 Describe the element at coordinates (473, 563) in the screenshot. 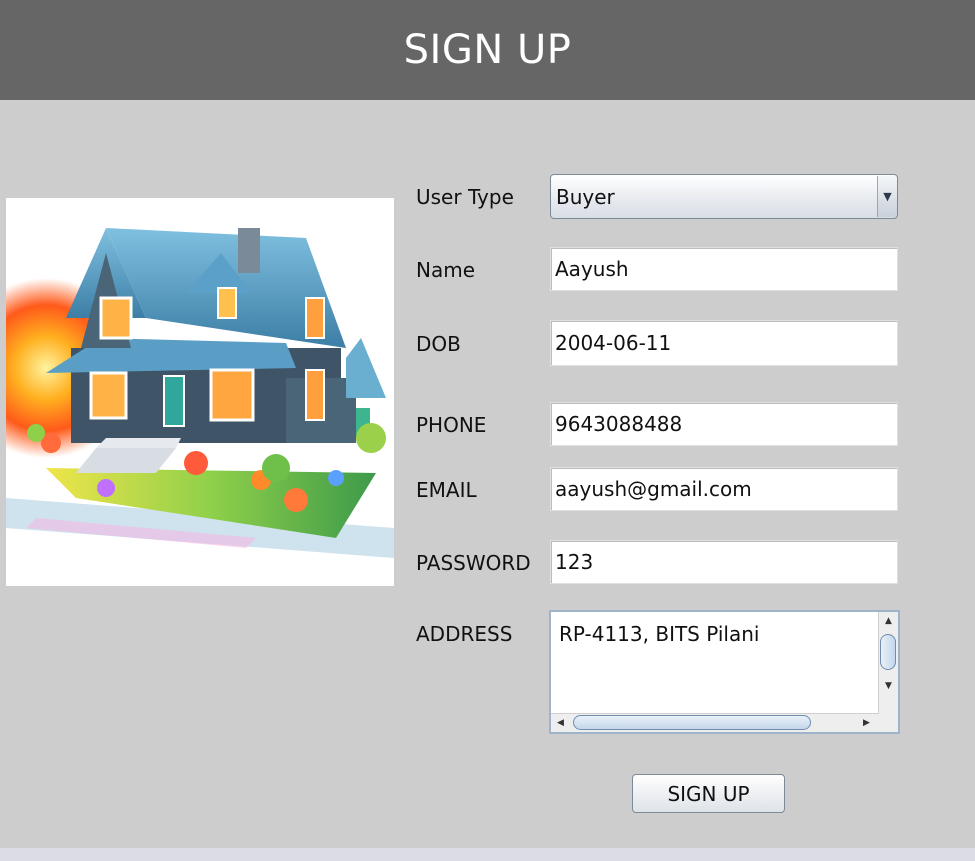

I see `password-label: PASSWORD` at that location.